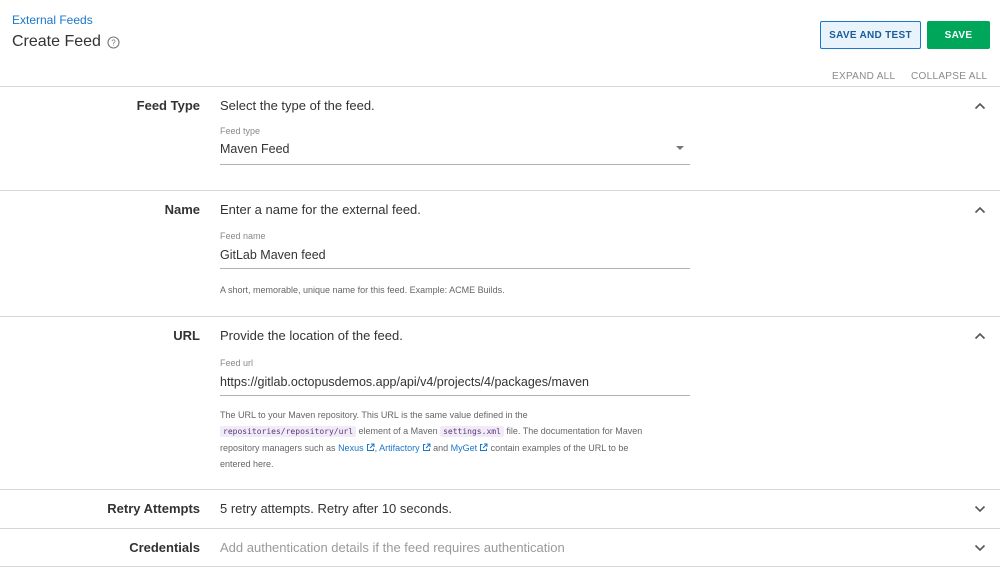 This screenshot has width=1000, height=567. I want to click on myget-link: MyGet, so click(464, 448).